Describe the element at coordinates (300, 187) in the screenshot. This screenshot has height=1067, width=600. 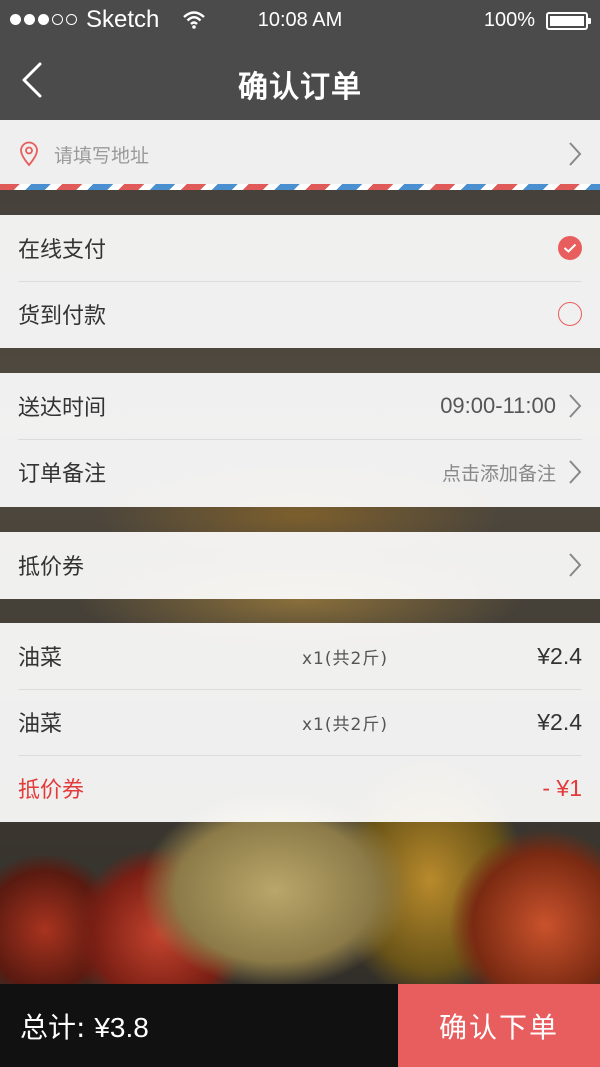
I see `airmail-border` at that location.